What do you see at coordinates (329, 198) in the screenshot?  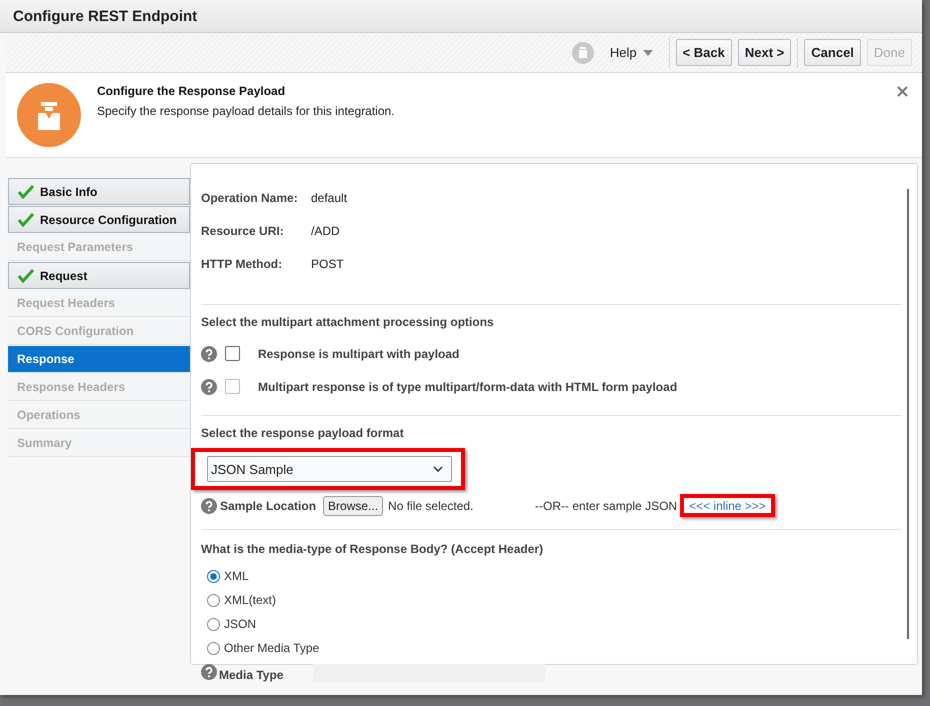 I see `field-value: default` at bounding box center [329, 198].